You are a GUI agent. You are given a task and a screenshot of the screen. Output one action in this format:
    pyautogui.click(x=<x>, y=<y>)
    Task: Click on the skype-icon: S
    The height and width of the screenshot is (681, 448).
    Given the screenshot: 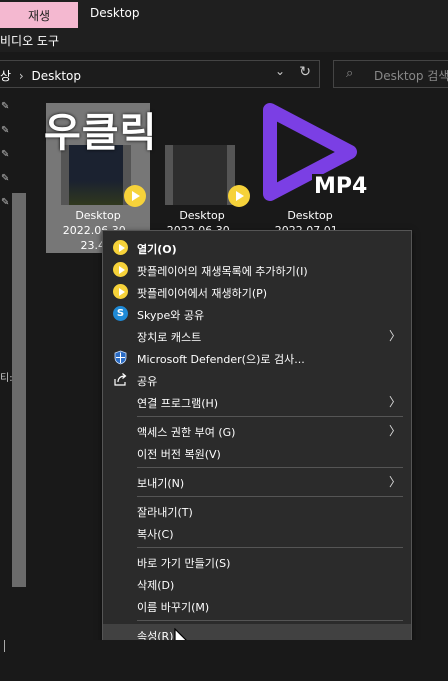 What is the action you would take?
    pyautogui.click(x=120, y=313)
    